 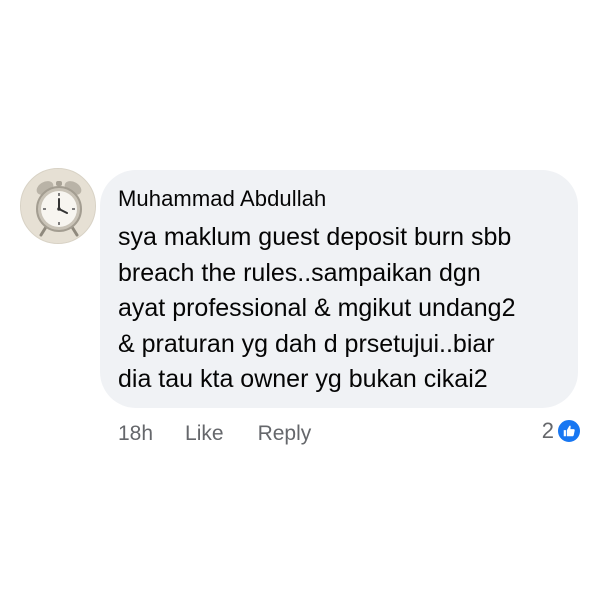 I want to click on alarm-clock-icon, so click(x=58, y=206).